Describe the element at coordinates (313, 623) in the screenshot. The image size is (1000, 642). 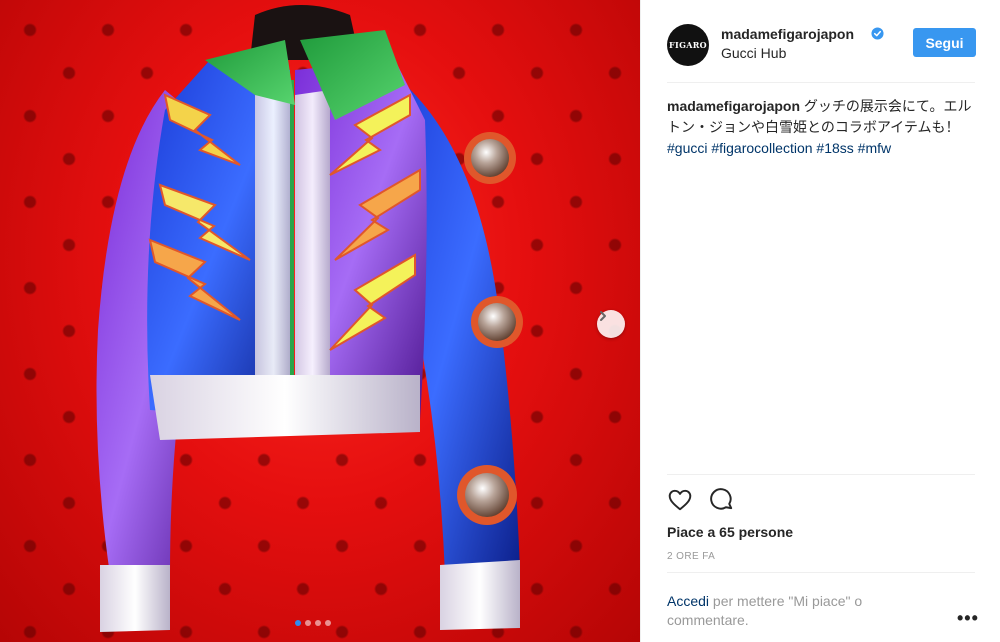
I see `carousel-indicator` at that location.